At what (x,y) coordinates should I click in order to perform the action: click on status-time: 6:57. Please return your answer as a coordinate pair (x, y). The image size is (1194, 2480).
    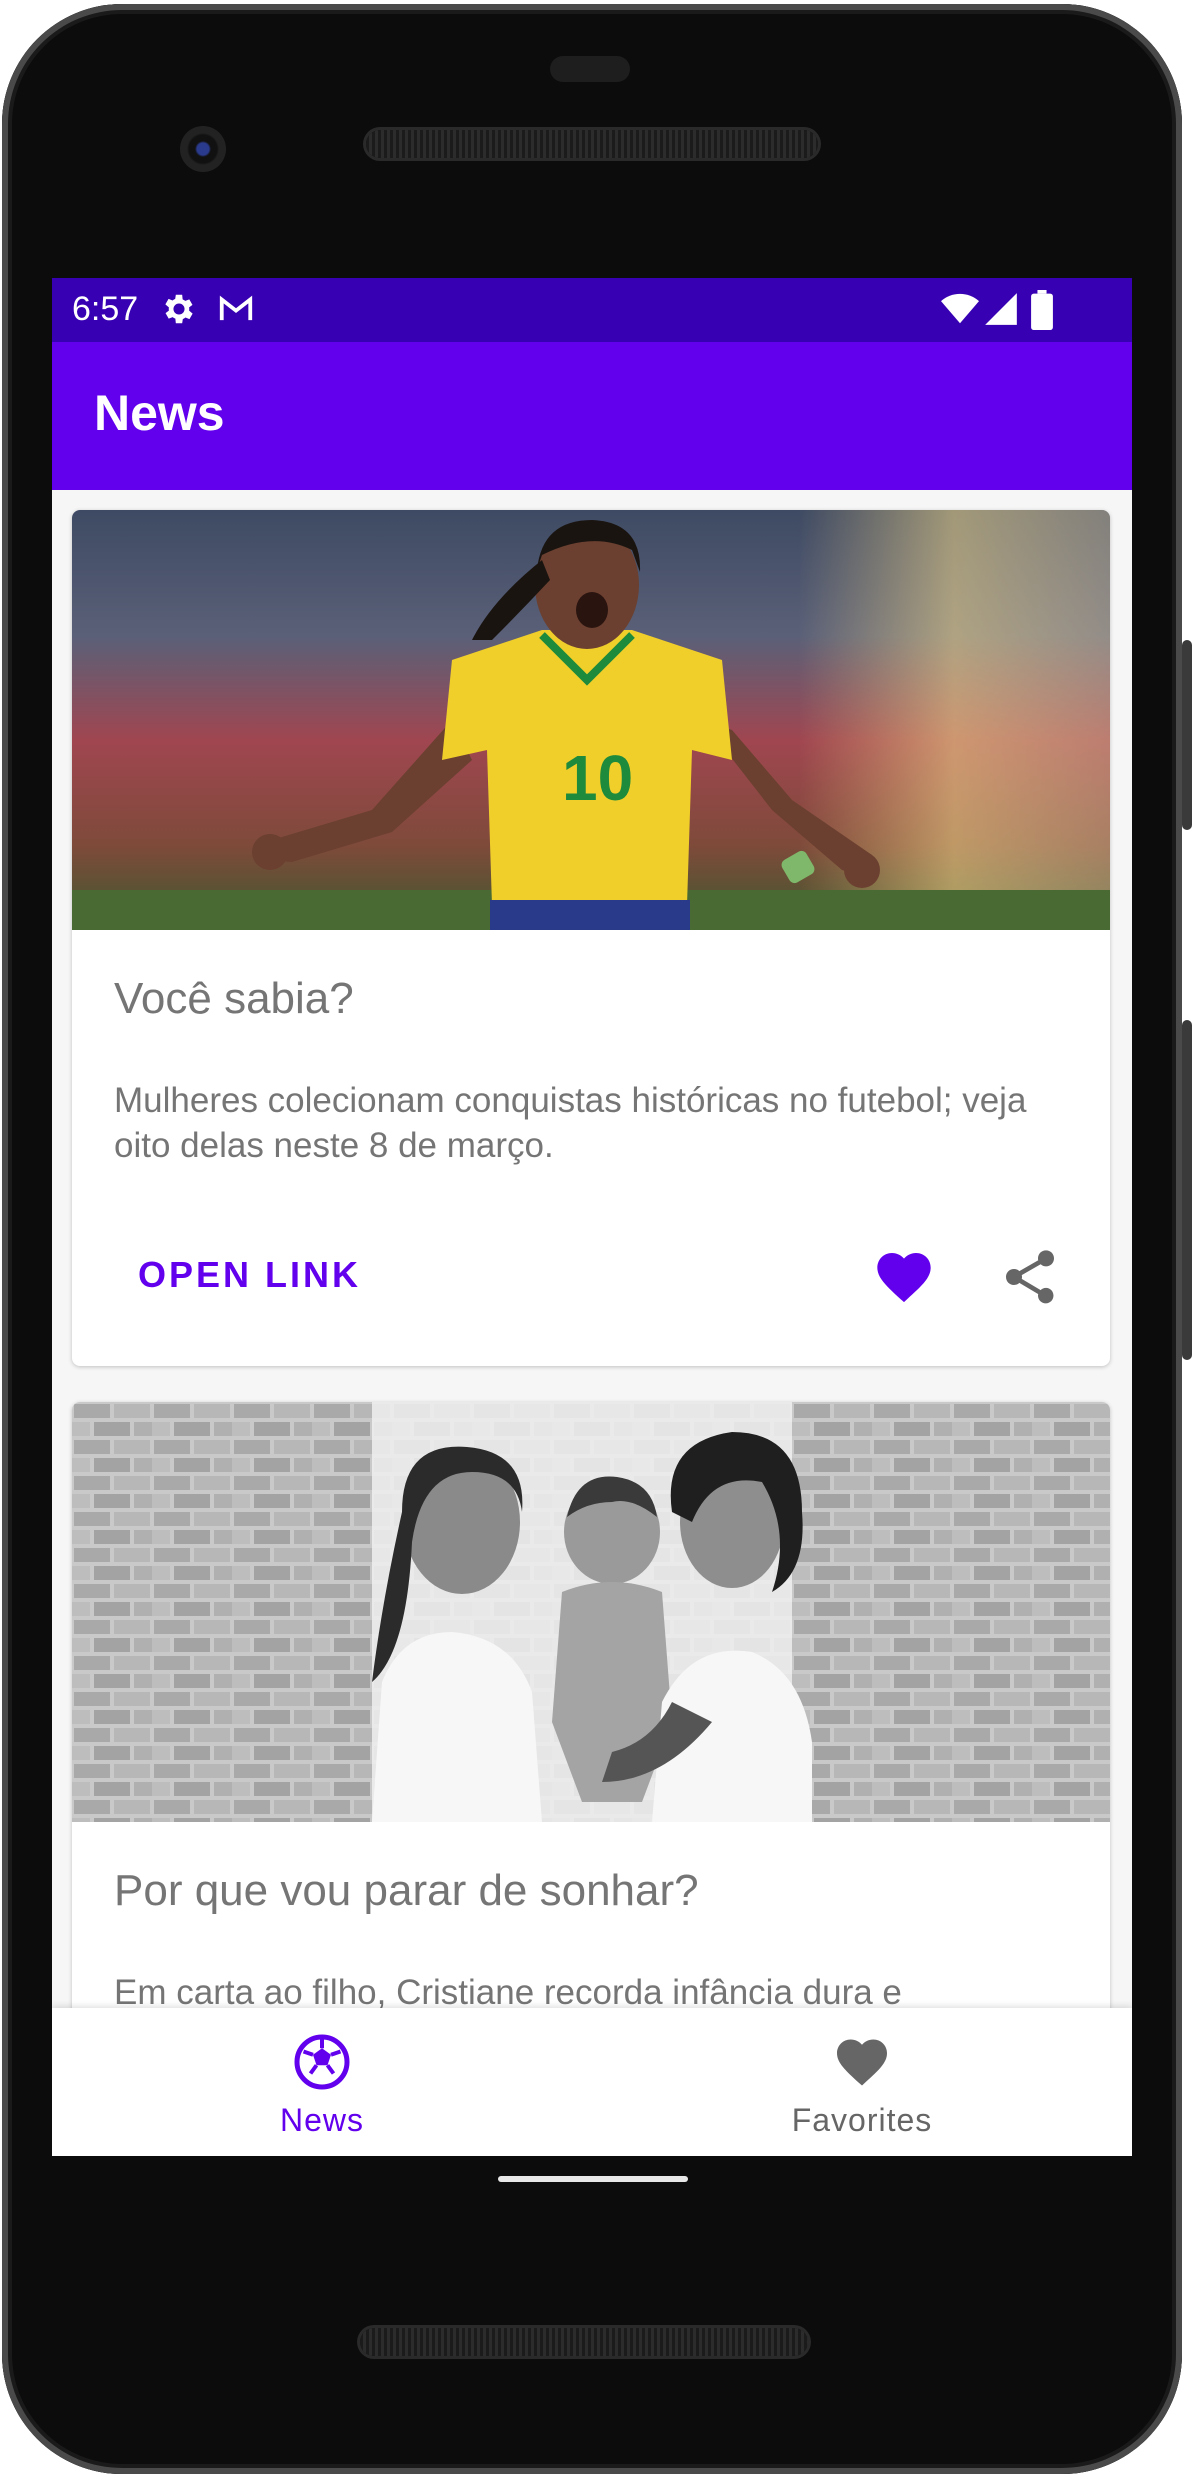
    Looking at the image, I should click on (105, 309).